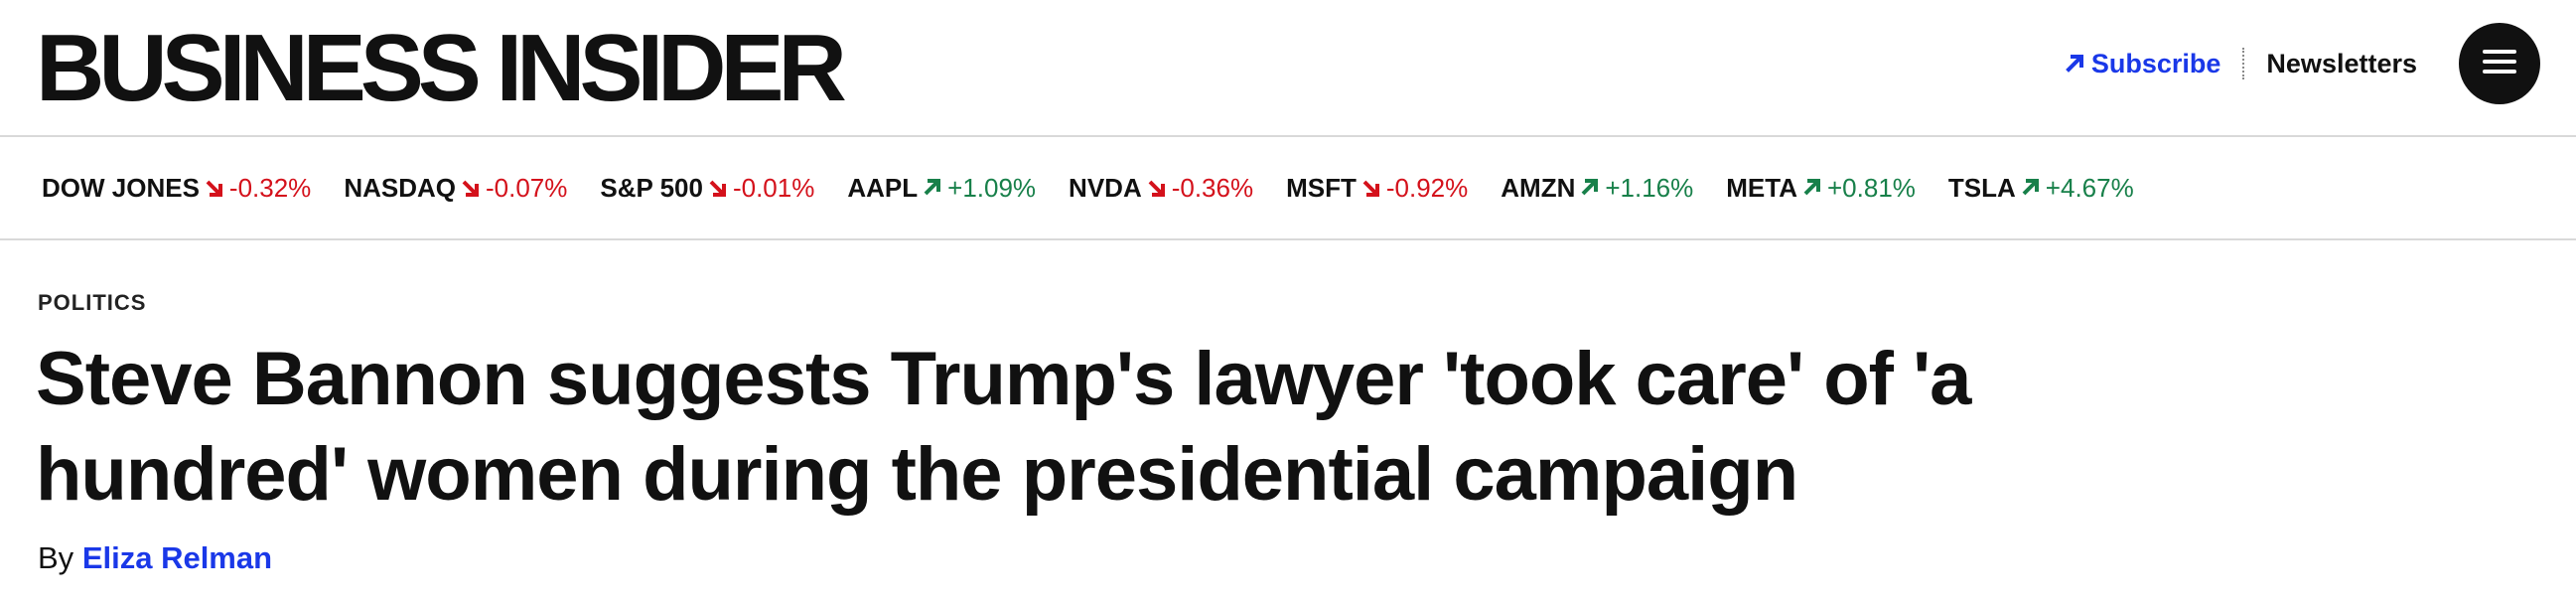 This screenshot has height=606, width=2576. What do you see at coordinates (2341, 64) in the screenshot?
I see `newsletters-link: Newsletters` at bounding box center [2341, 64].